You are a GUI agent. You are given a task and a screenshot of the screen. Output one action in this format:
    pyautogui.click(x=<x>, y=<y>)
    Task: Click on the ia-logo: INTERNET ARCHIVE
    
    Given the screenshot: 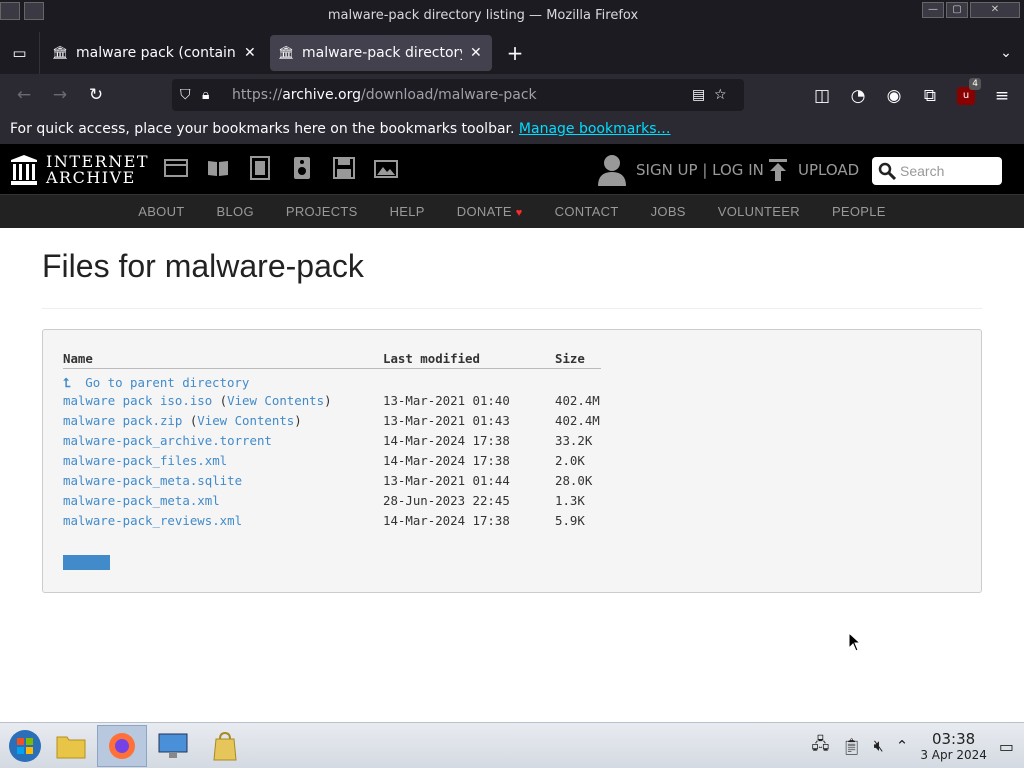 What is the action you would take?
    pyautogui.click(x=79, y=170)
    